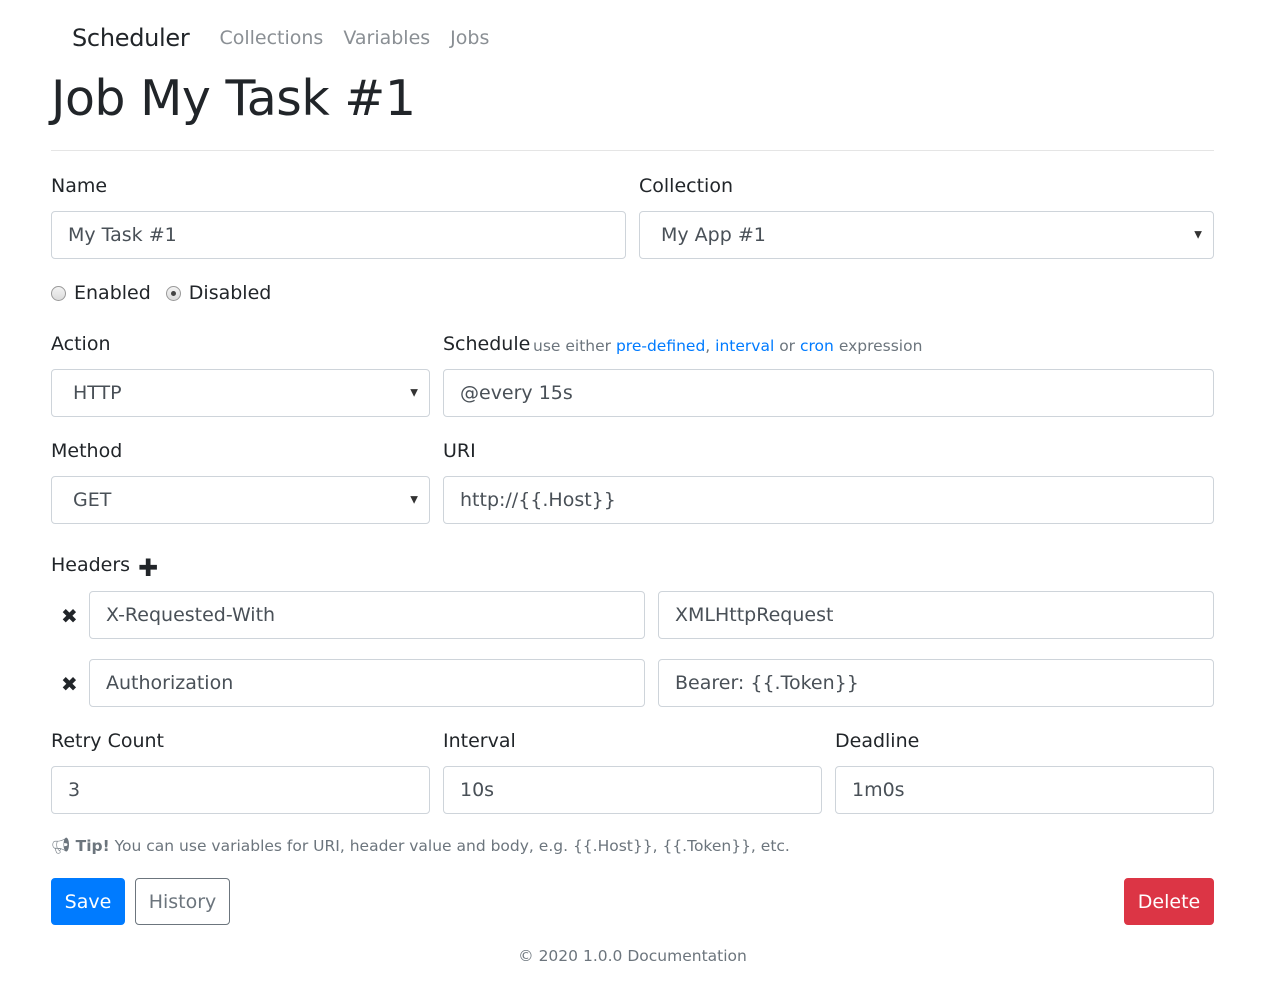 The height and width of the screenshot is (1008, 1265). I want to click on help-sep: ,, so click(708, 346).